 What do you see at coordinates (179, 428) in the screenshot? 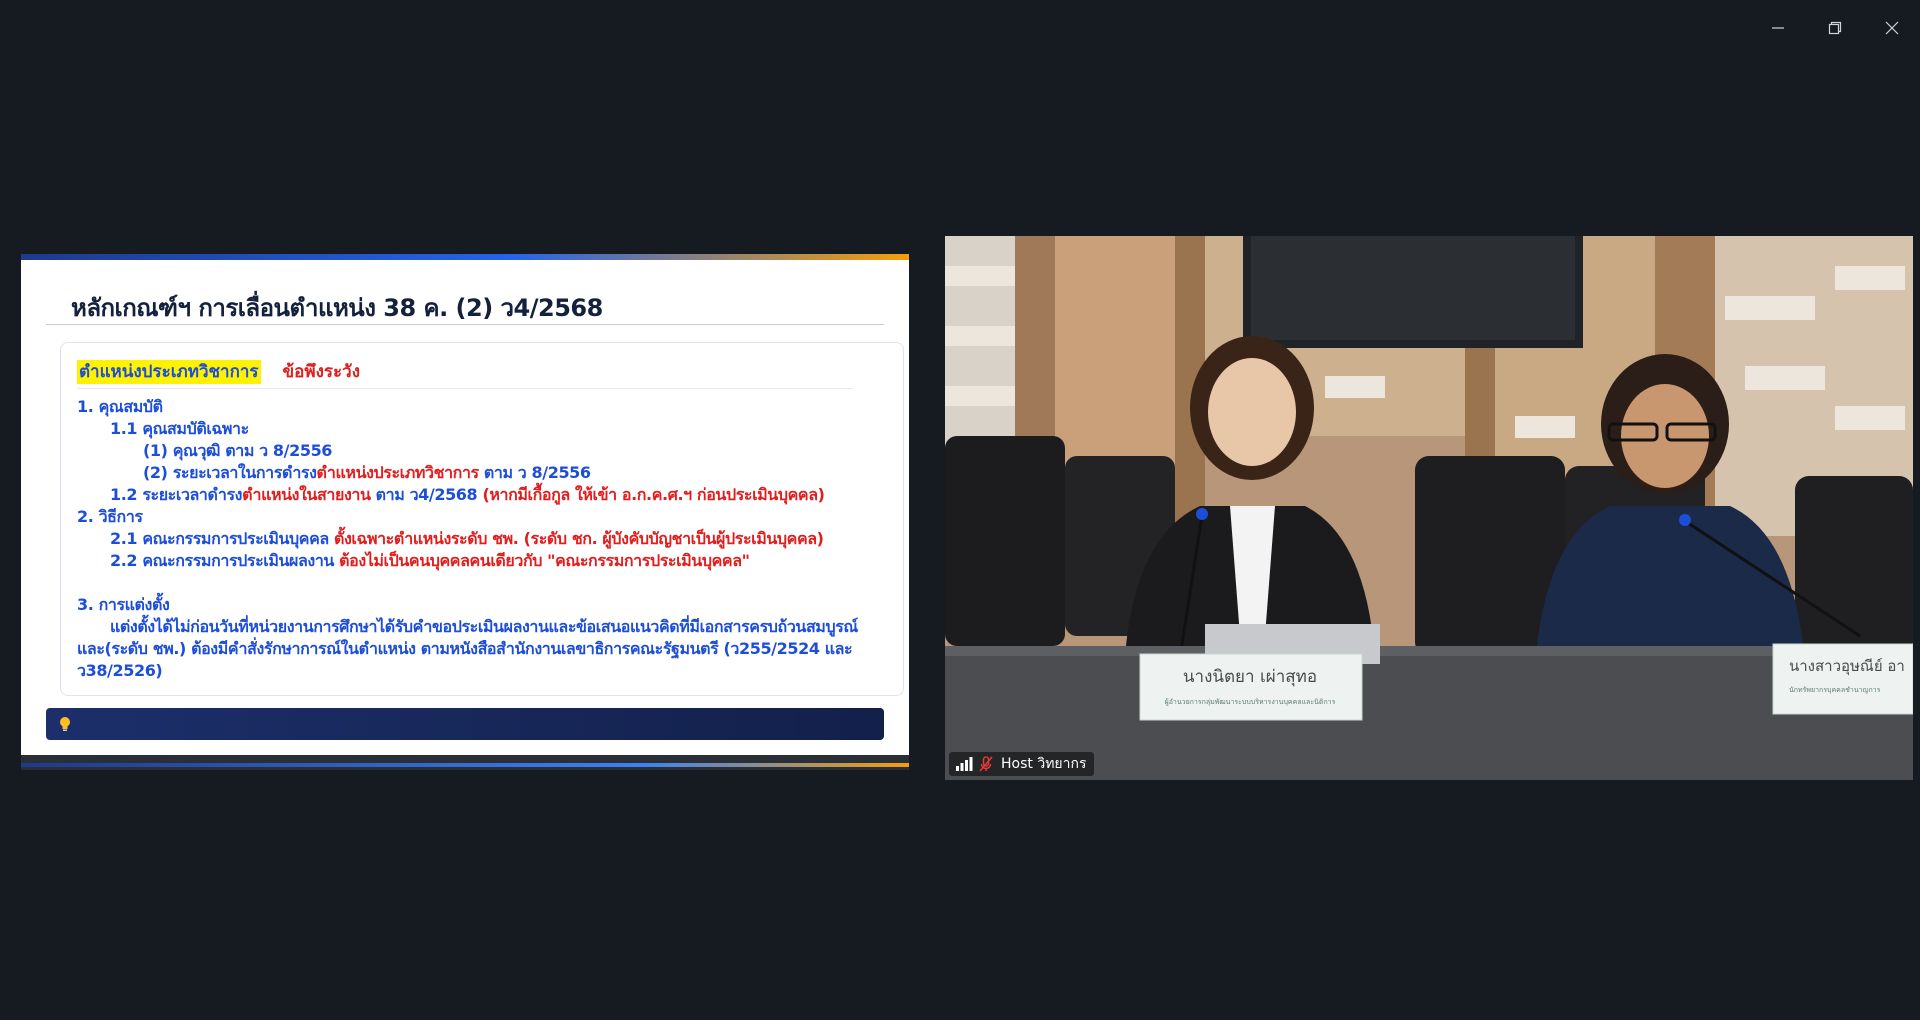
I see `item-specific-qualifications: 1.1 คุณสมบัติเฉพาะ` at bounding box center [179, 428].